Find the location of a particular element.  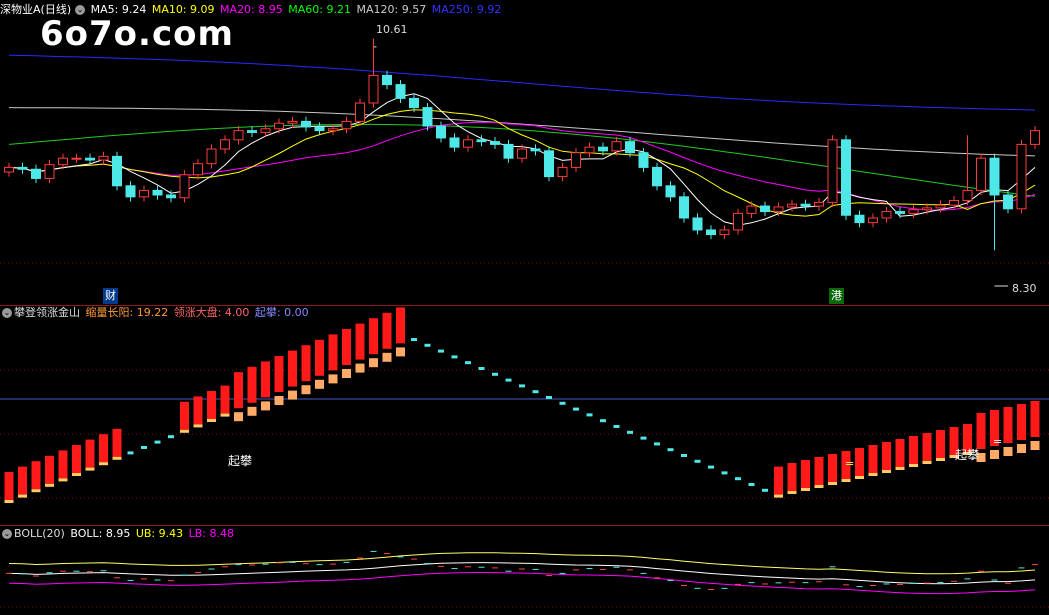

event-marker-cai: 财 is located at coordinates (110, 296).